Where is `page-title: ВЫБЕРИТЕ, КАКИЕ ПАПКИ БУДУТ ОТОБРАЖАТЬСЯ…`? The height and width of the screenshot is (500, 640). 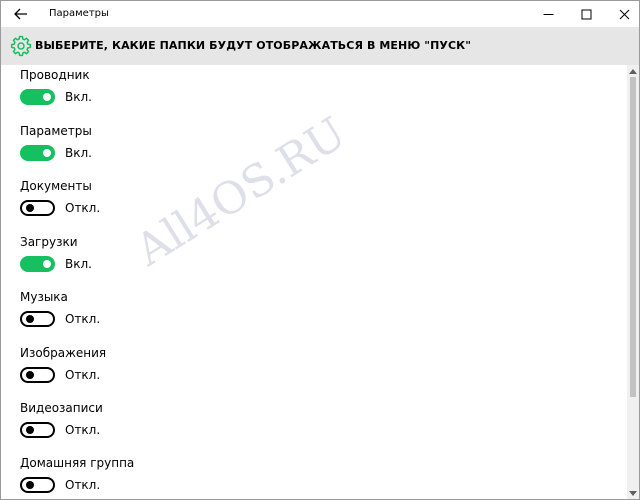 page-title: ВЫБЕРИТЕ, КАКИЕ ПАПКИ БУДУТ ОТОБРАЖАТЬСЯ… is located at coordinates (253, 45).